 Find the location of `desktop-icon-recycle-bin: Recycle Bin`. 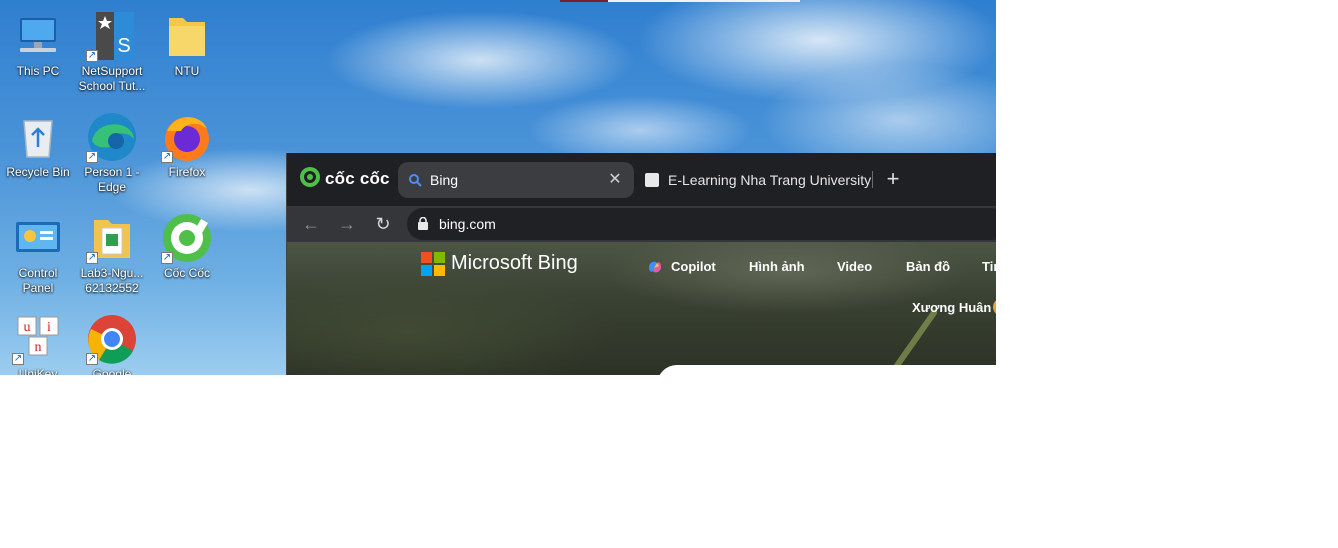

desktop-icon-recycle-bin: Recycle Bin is located at coordinates (38, 142).